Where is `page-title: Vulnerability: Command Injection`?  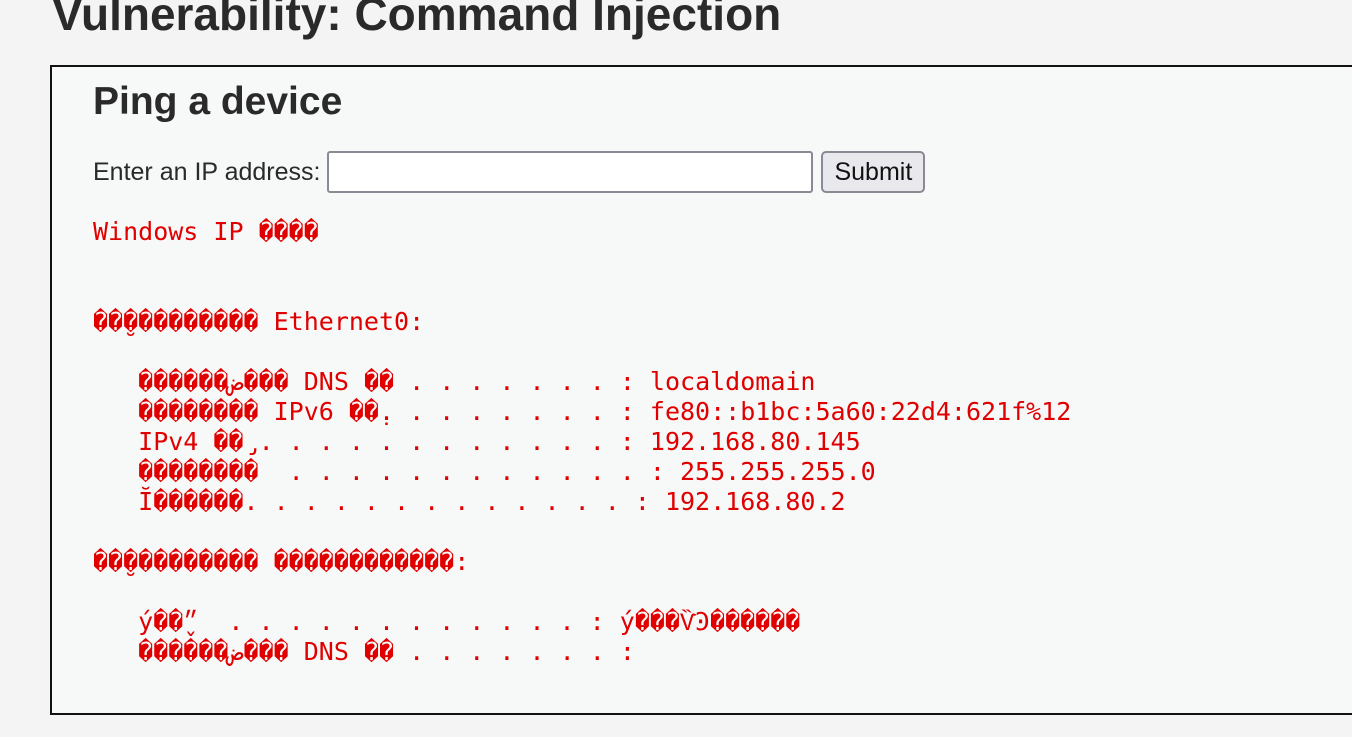
page-title: Vulnerability: Command Injection is located at coordinates (416, 21).